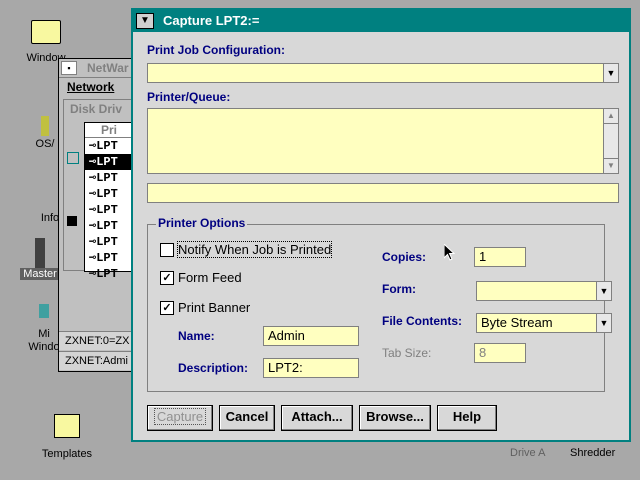  Describe the element at coordinates (383, 141) in the screenshot. I see `printer-queue-list: ▲ ▼` at that location.